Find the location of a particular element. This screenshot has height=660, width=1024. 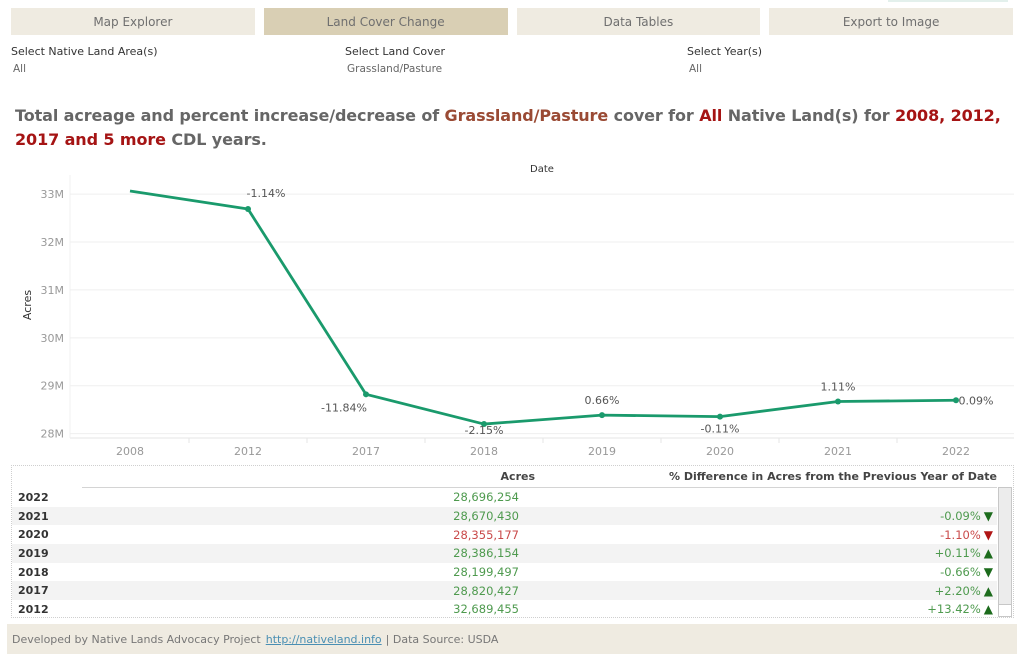

y-axis-title: Acres is located at coordinates (27, 305).